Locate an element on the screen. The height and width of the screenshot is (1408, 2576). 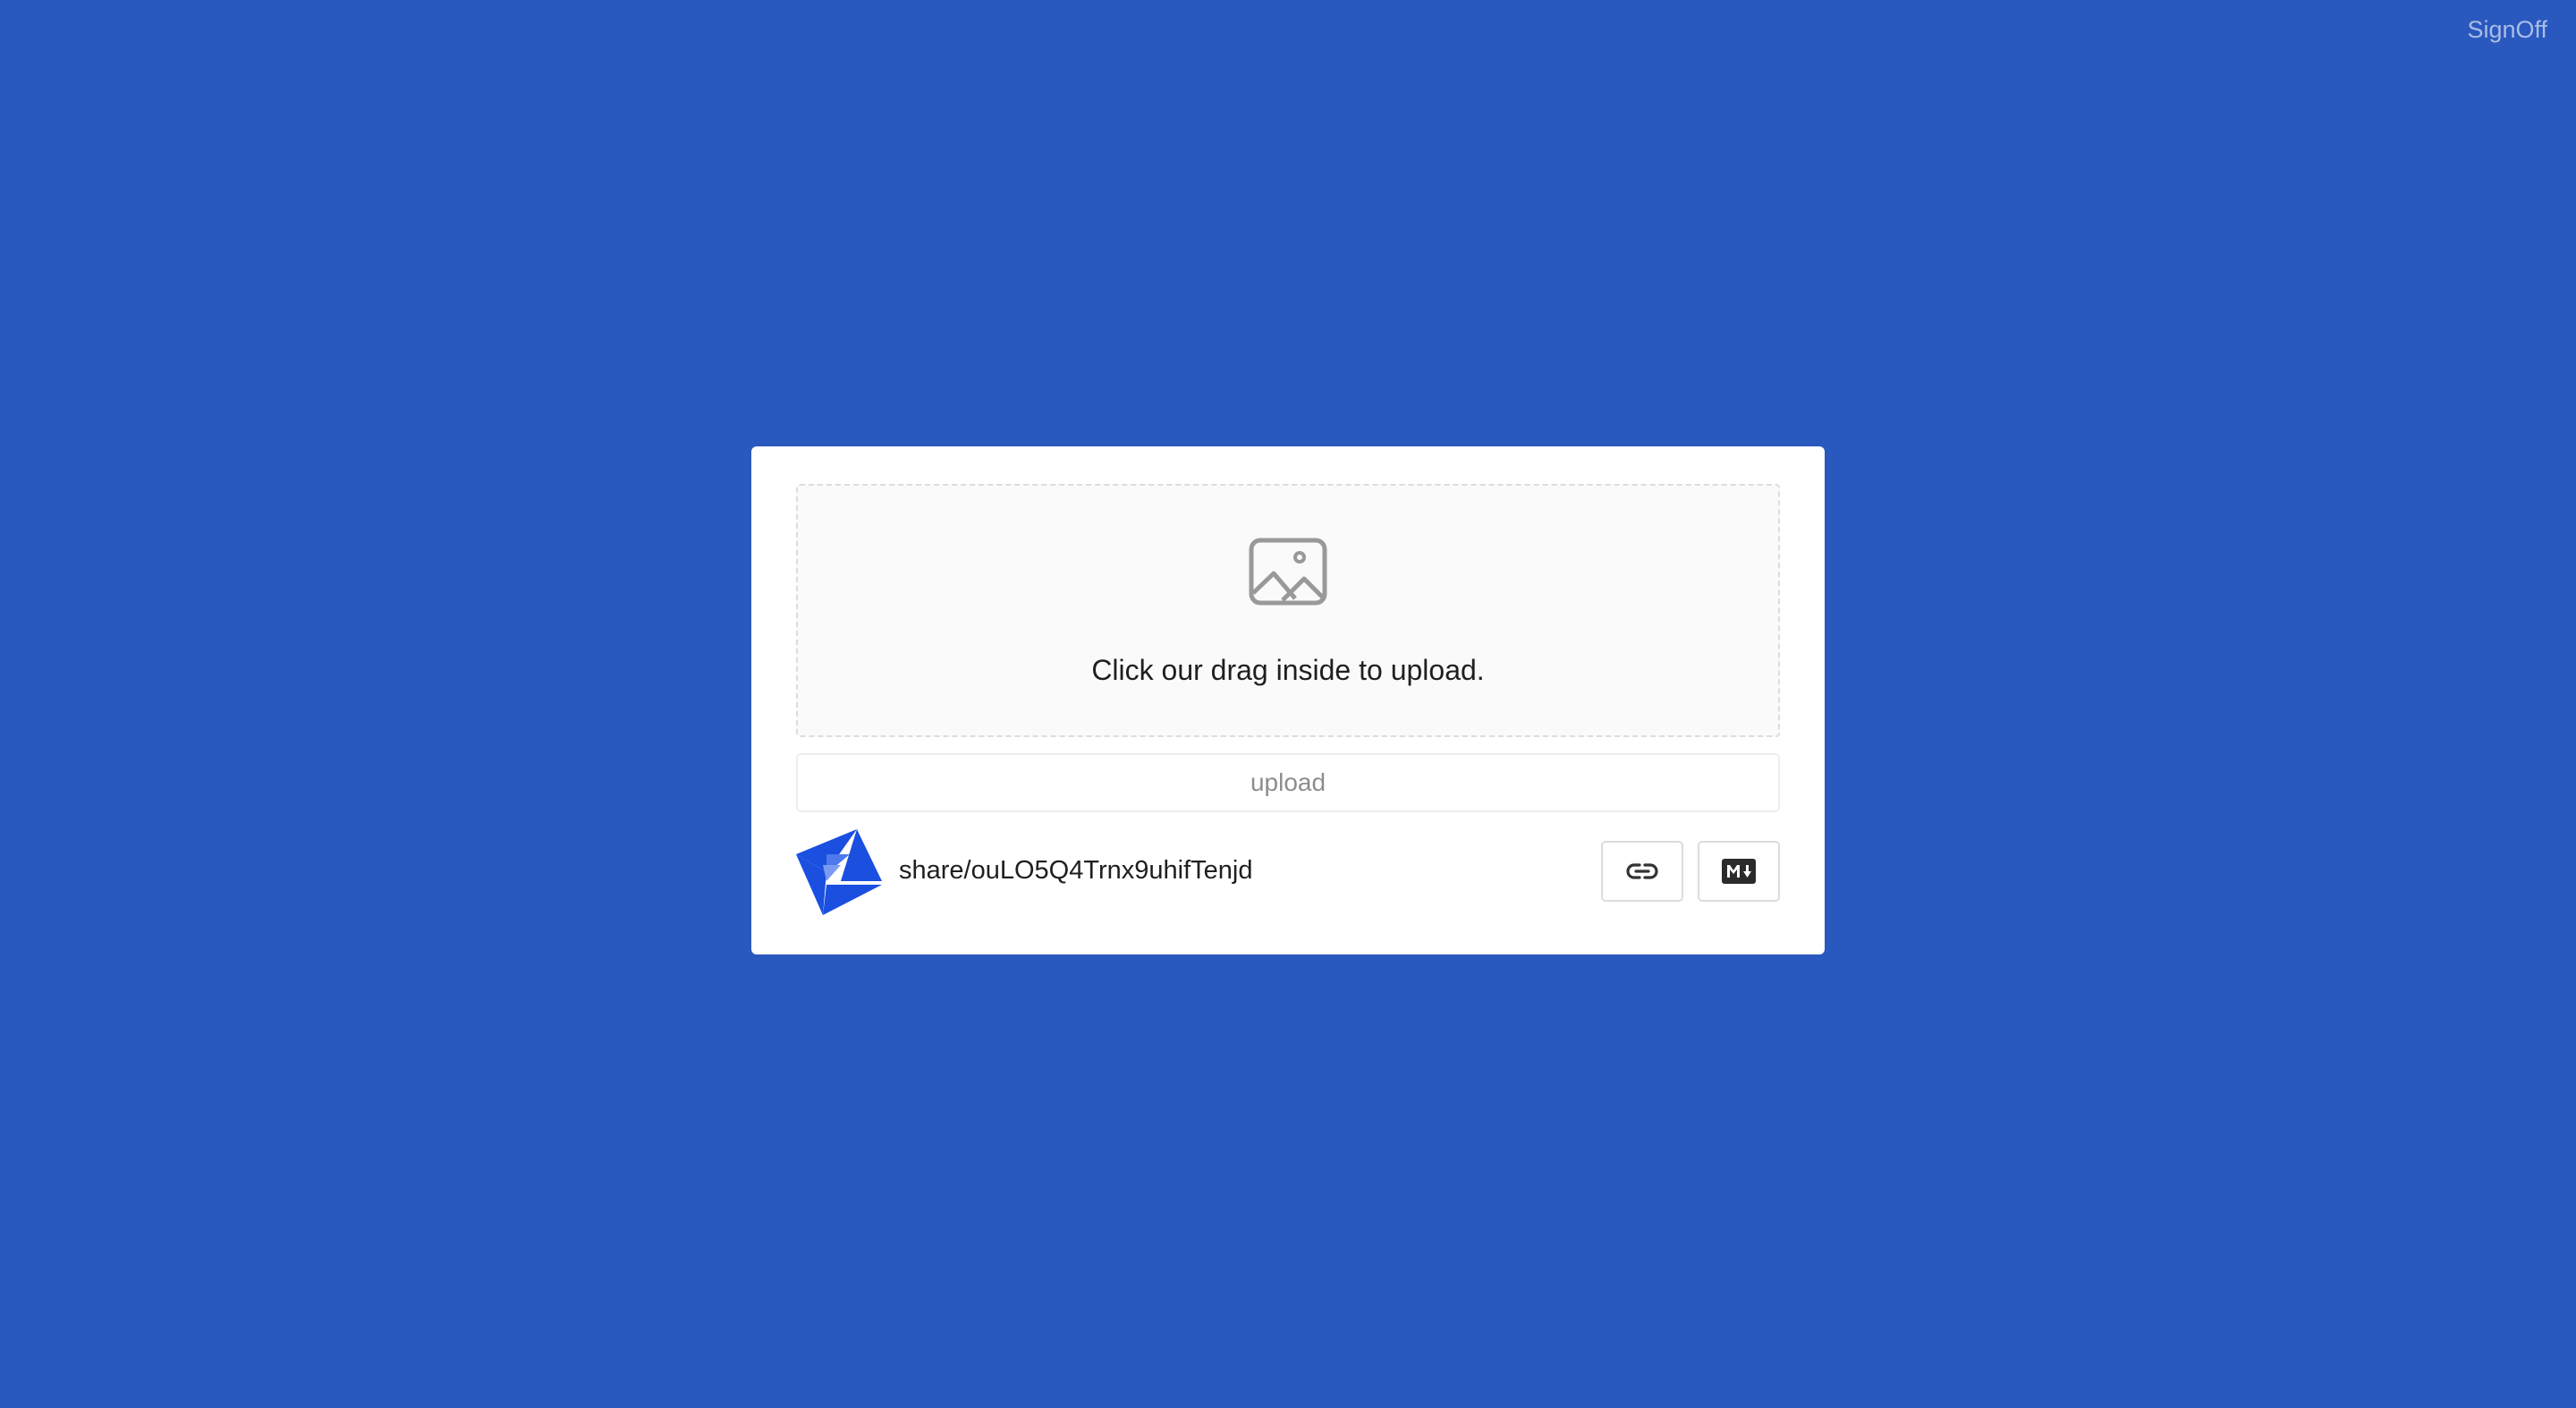
upload-button: upload is located at coordinates (1288, 782).